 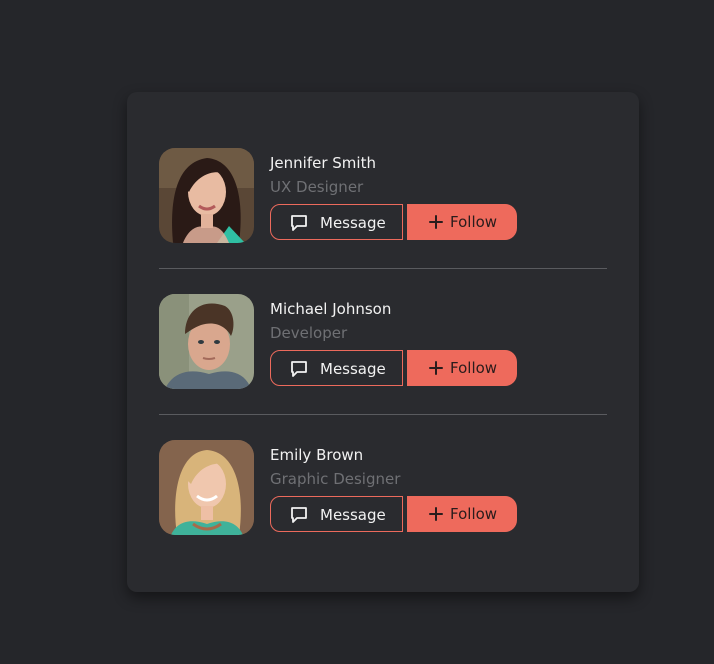 I want to click on person-name: Emily Brown, so click(x=317, y=455).